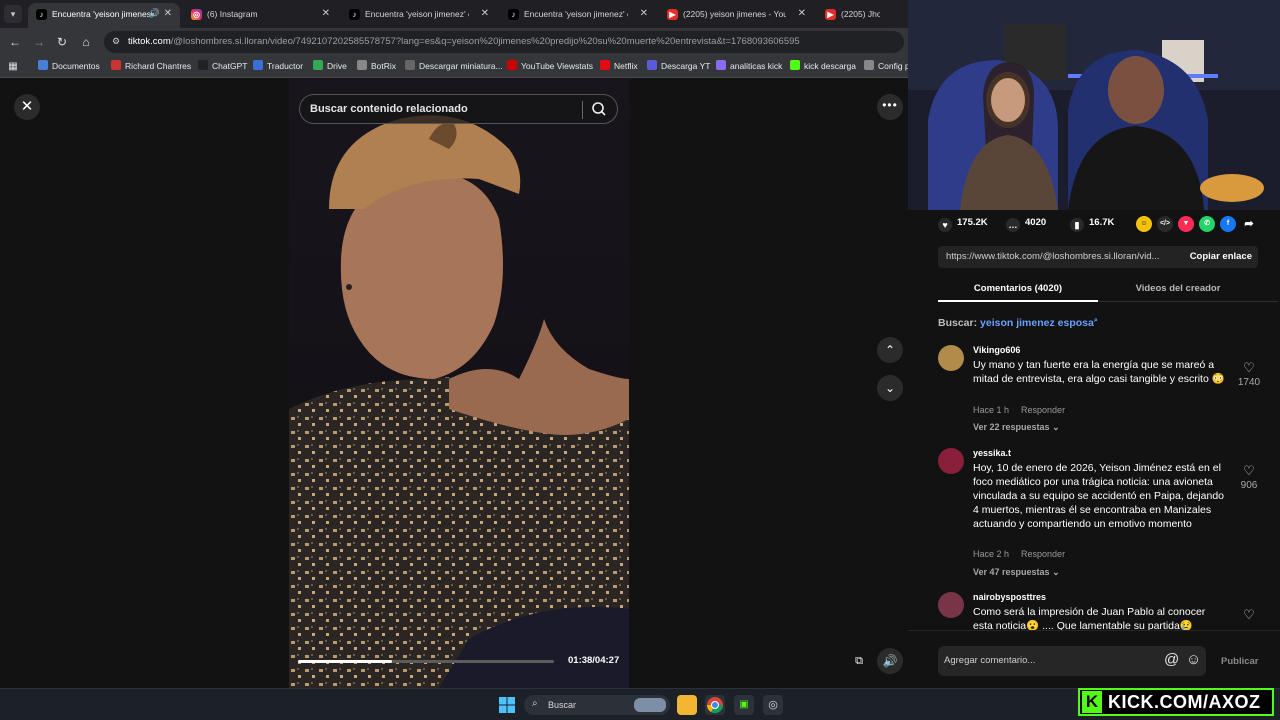  Describe the element at coordinates (149, 41) in the screenshot. I see `url-host: tiktok.com` at that location.